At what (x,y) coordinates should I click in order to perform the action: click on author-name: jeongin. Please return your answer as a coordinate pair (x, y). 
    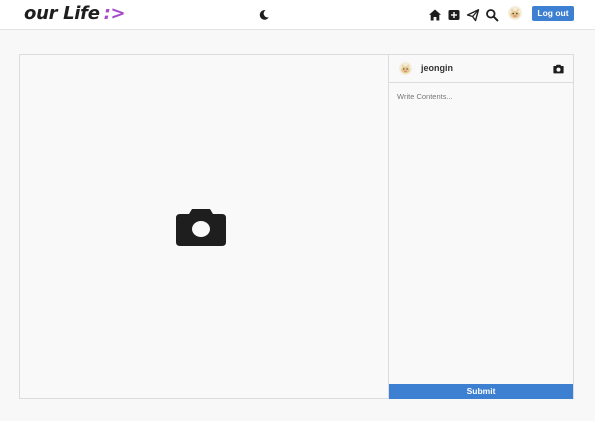
    Looking at the image, I should click on (437, 68).